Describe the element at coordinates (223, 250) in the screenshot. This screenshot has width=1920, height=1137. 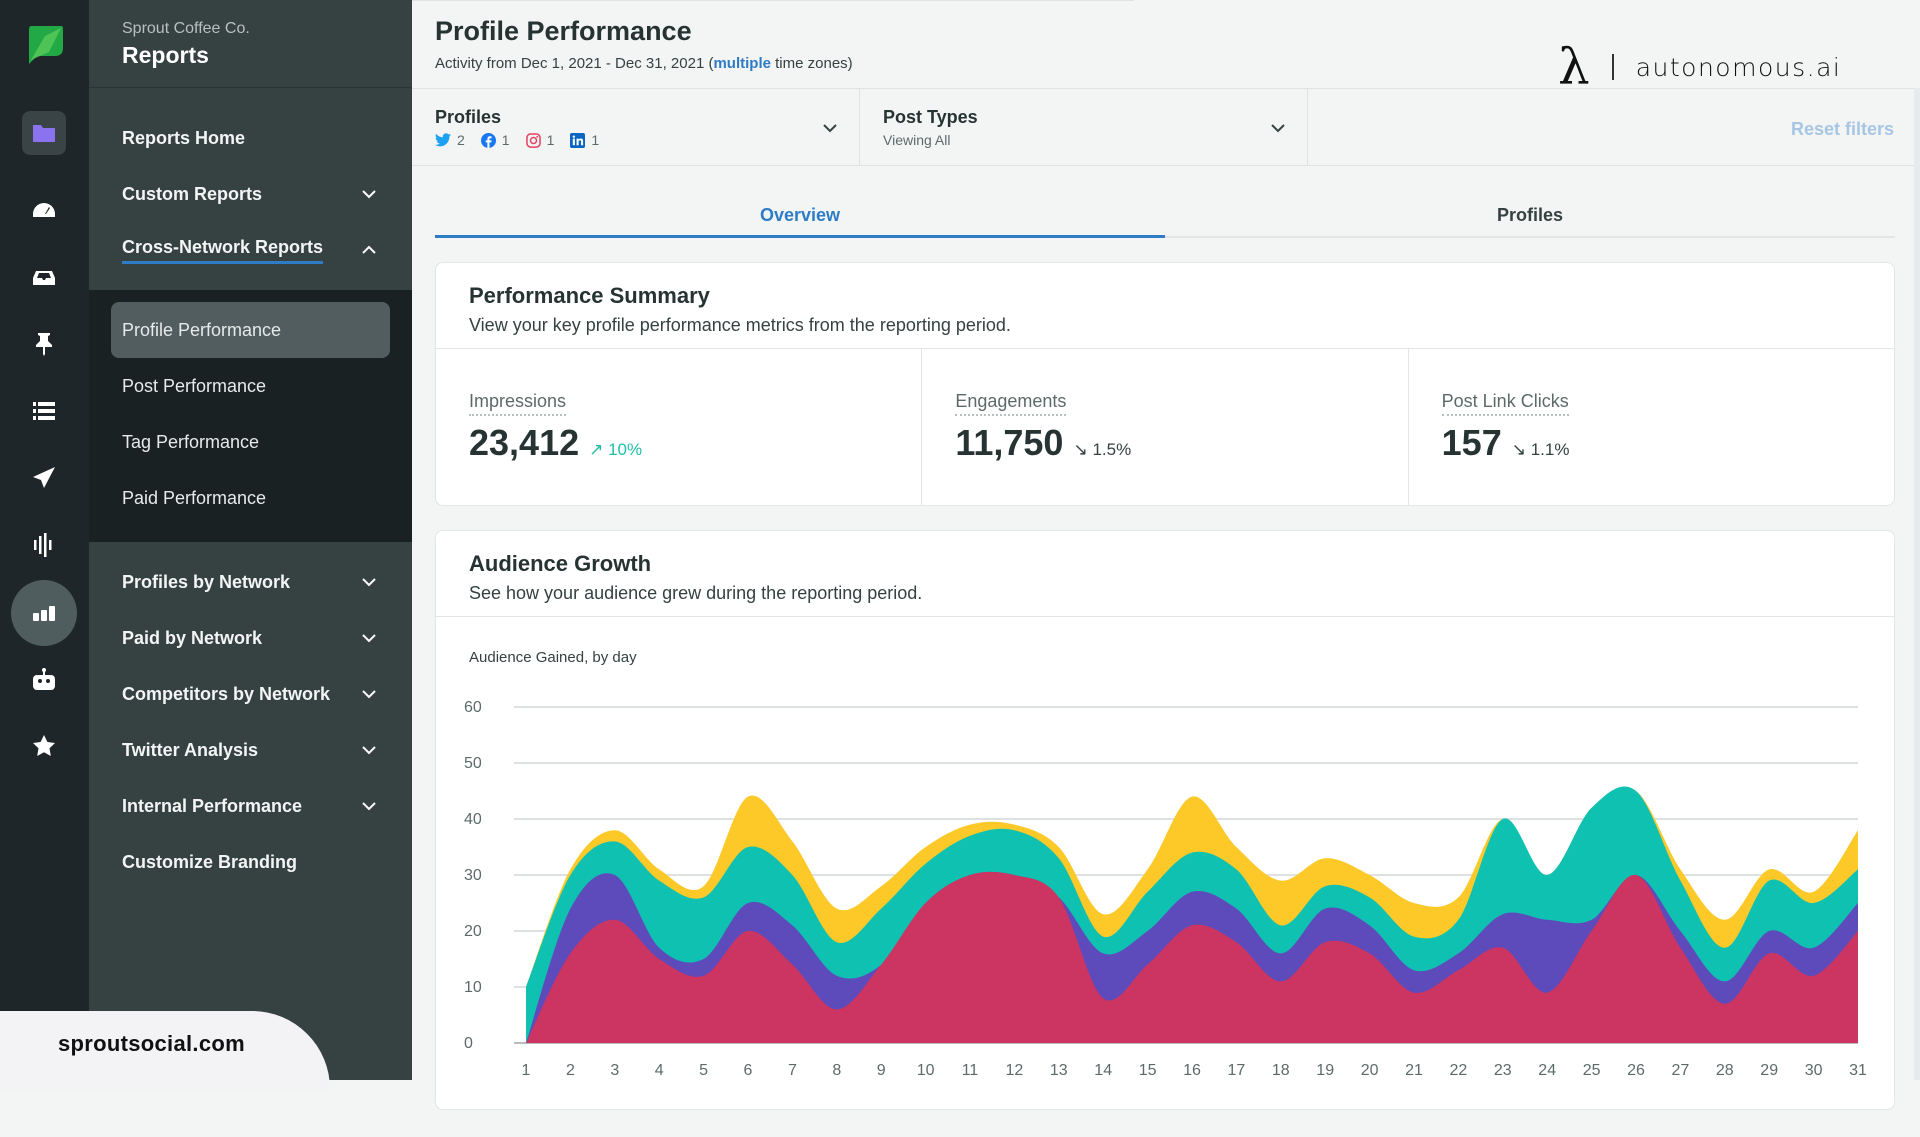
I see `nav-label: Cross-Network Reports` at that location.